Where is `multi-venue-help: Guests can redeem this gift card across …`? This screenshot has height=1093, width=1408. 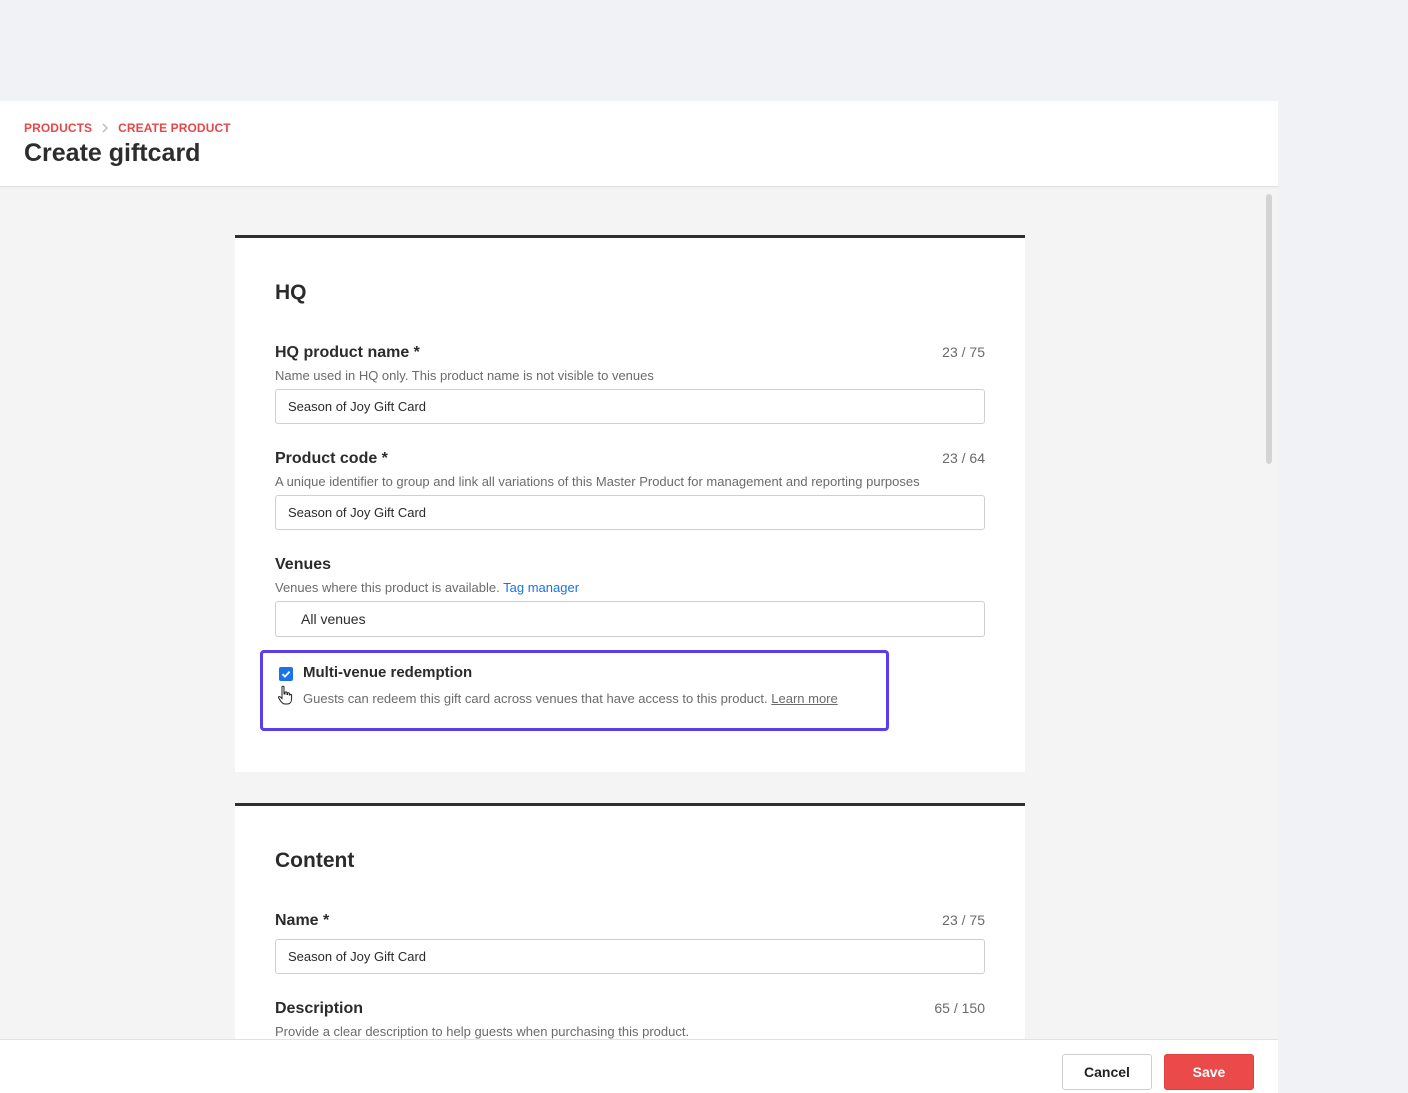
multi-venue-help: Guests can redeem this gift card across … is located at coordinates (570, 698).